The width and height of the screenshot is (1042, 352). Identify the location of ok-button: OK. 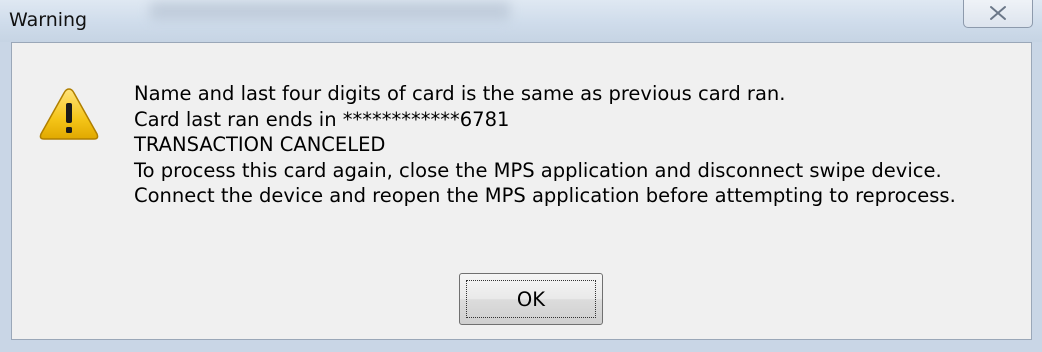
(531, 299).